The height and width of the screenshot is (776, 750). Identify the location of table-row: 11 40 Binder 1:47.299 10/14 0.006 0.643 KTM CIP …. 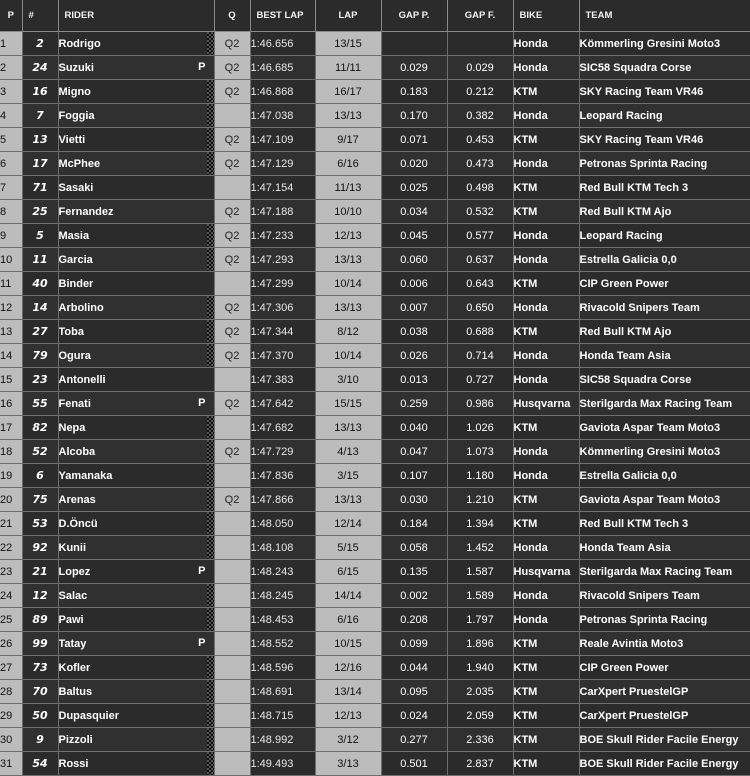
(375, 283).